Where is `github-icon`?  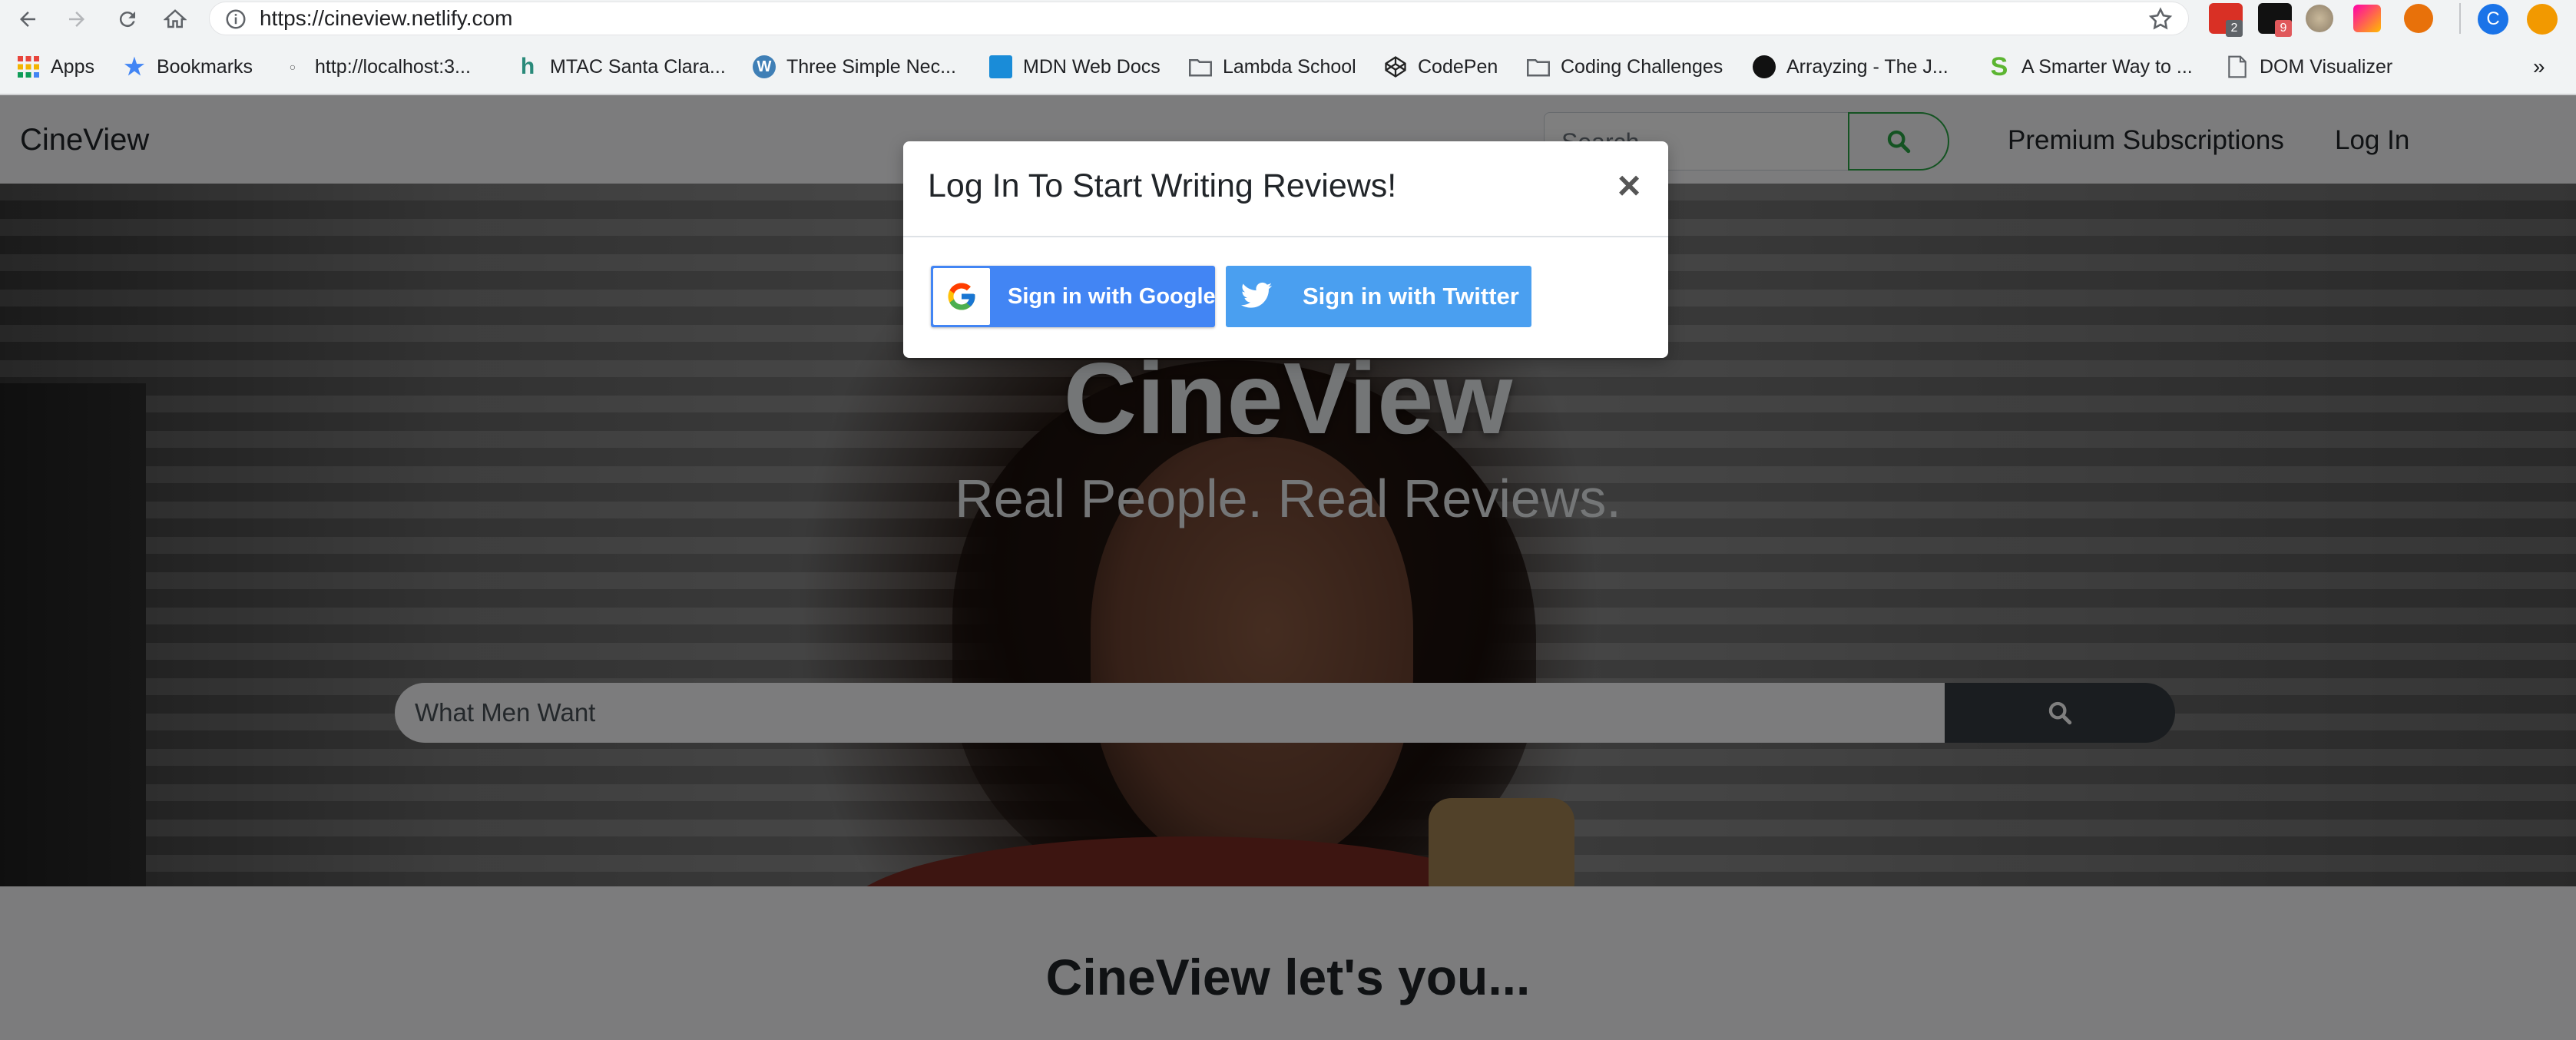
github-icon is located at coordinates (1765, 66).